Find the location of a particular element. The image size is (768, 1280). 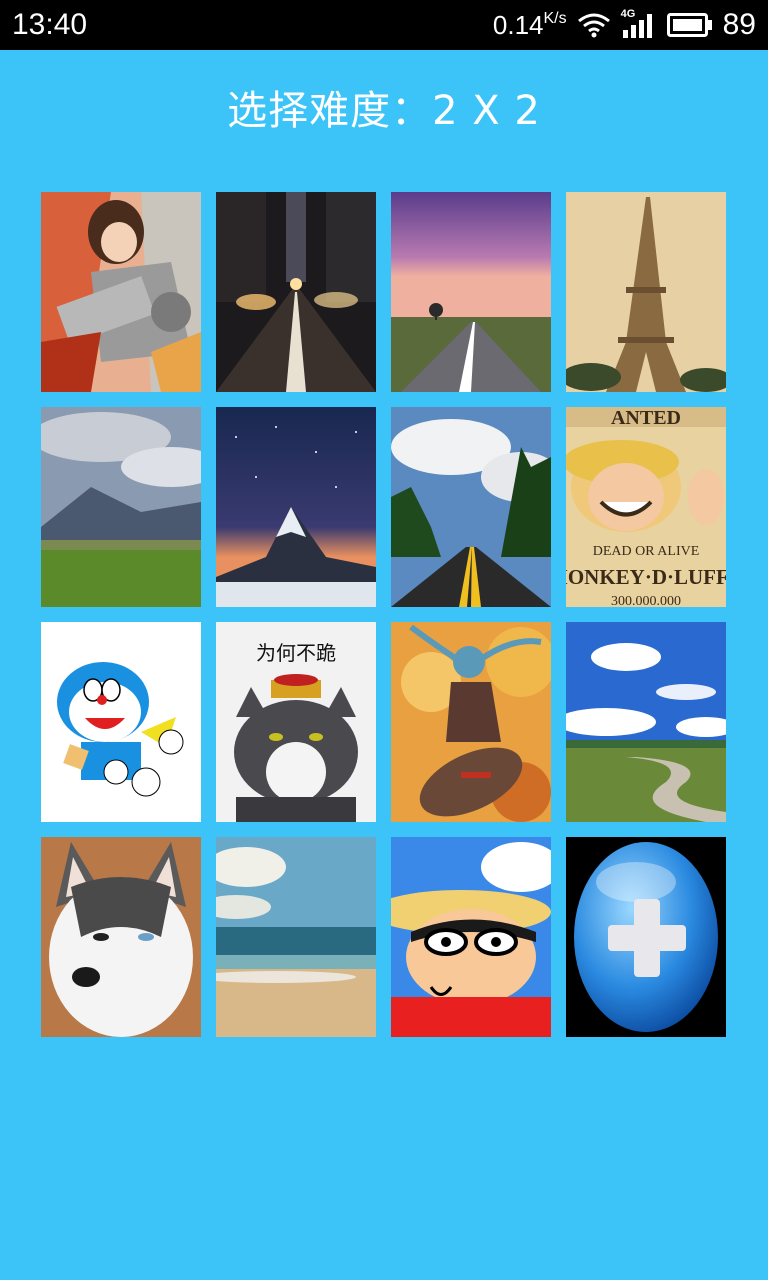

add-icon is located at coordinates (646, 937).